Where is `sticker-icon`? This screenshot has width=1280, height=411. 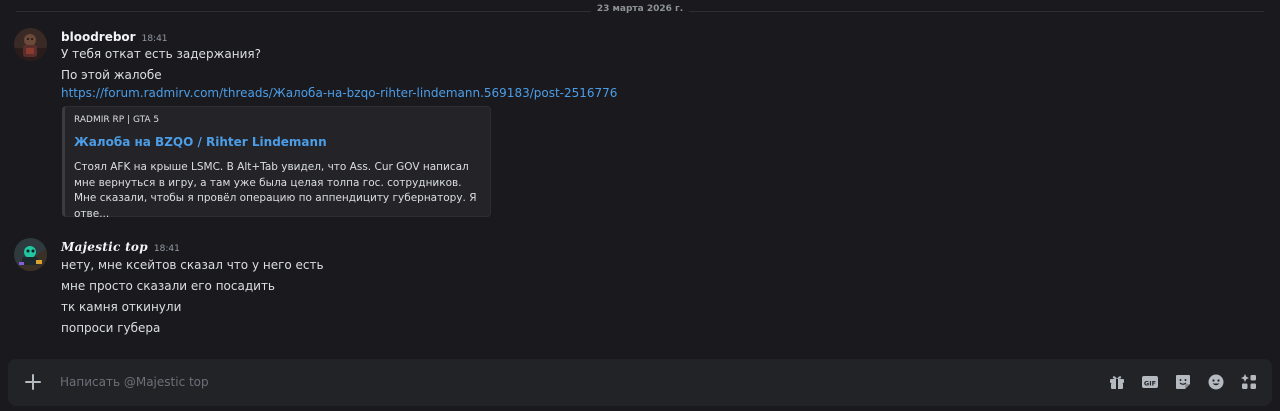
sticker-icon is located at coordinates (1183, 382).